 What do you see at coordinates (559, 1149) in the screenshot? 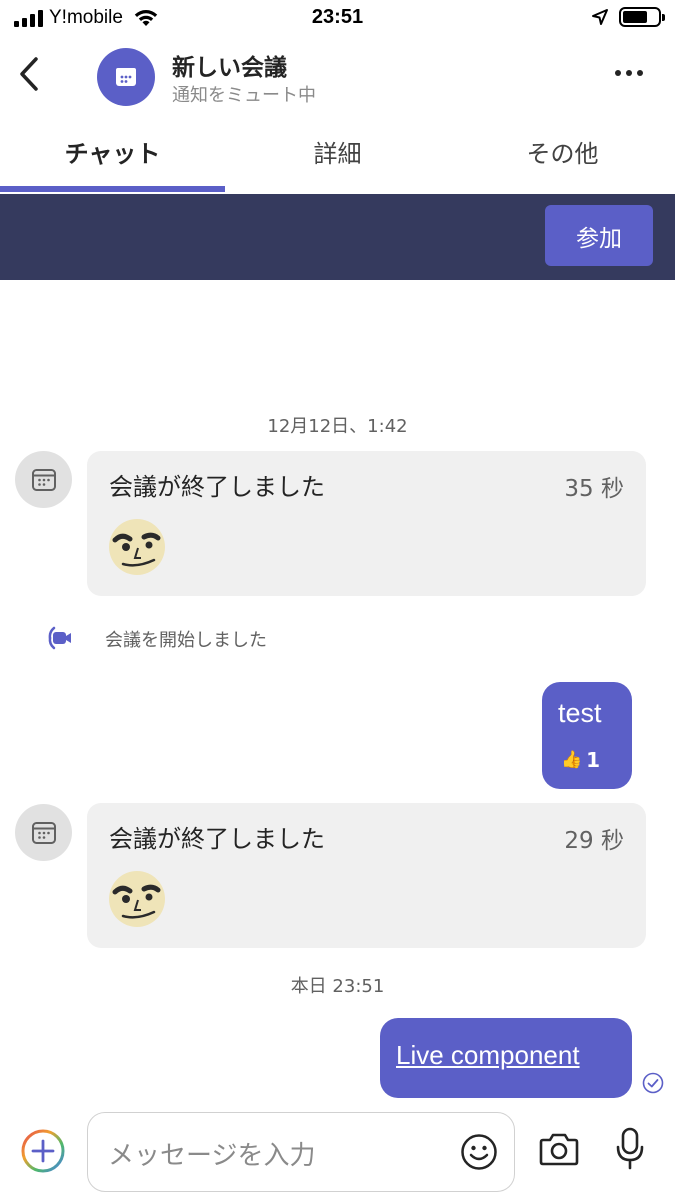
I see `camera-button` at bounding box center [559, 1149].